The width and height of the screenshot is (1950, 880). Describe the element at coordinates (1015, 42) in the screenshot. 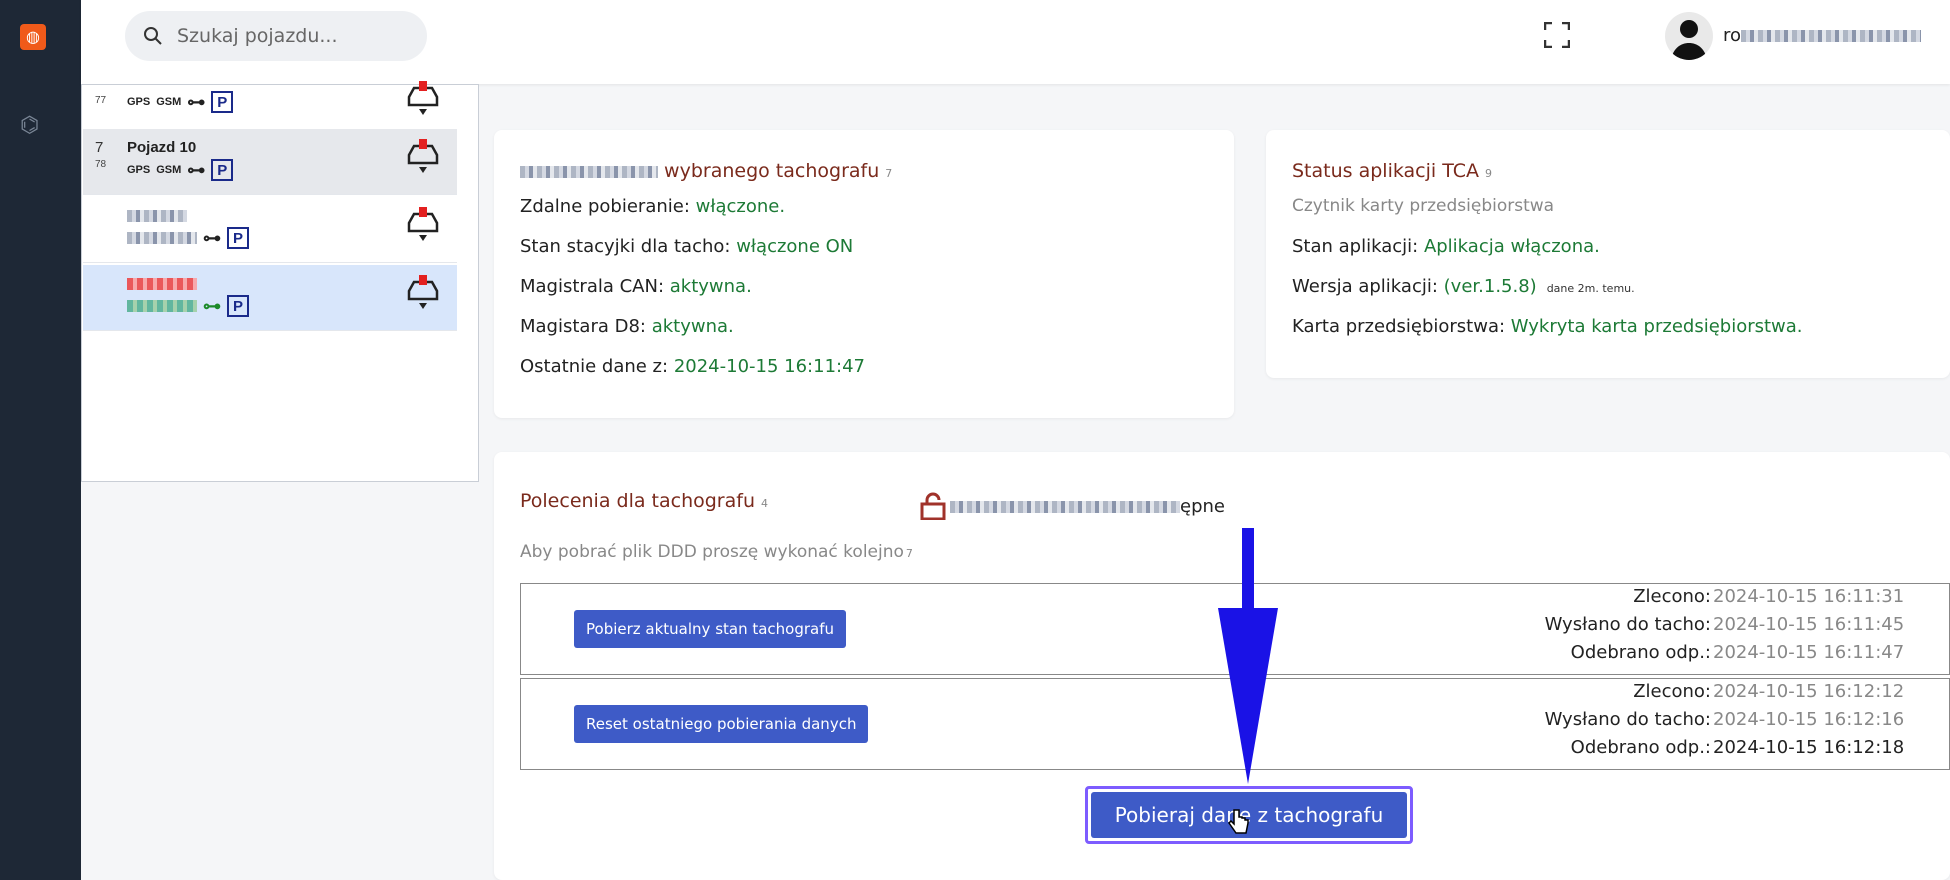

I see `top-bar: ro` at that location.